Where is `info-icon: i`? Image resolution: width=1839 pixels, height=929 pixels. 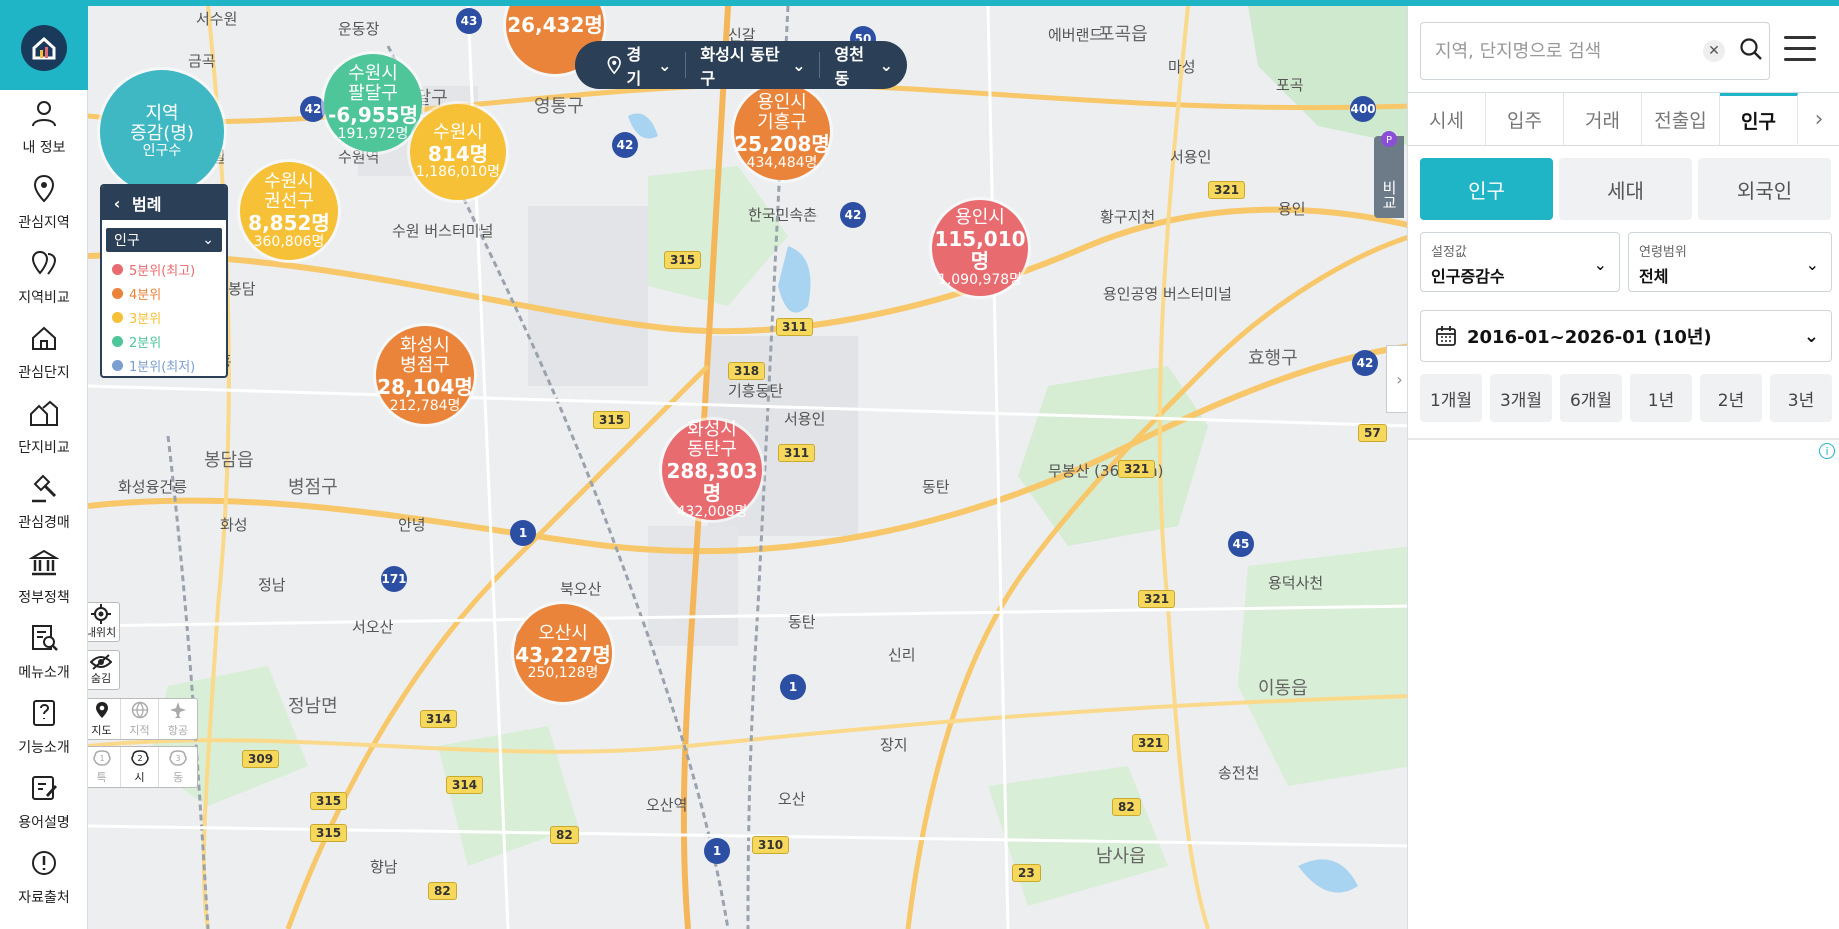 info-icon: i is located at coordinates (1827, 451).